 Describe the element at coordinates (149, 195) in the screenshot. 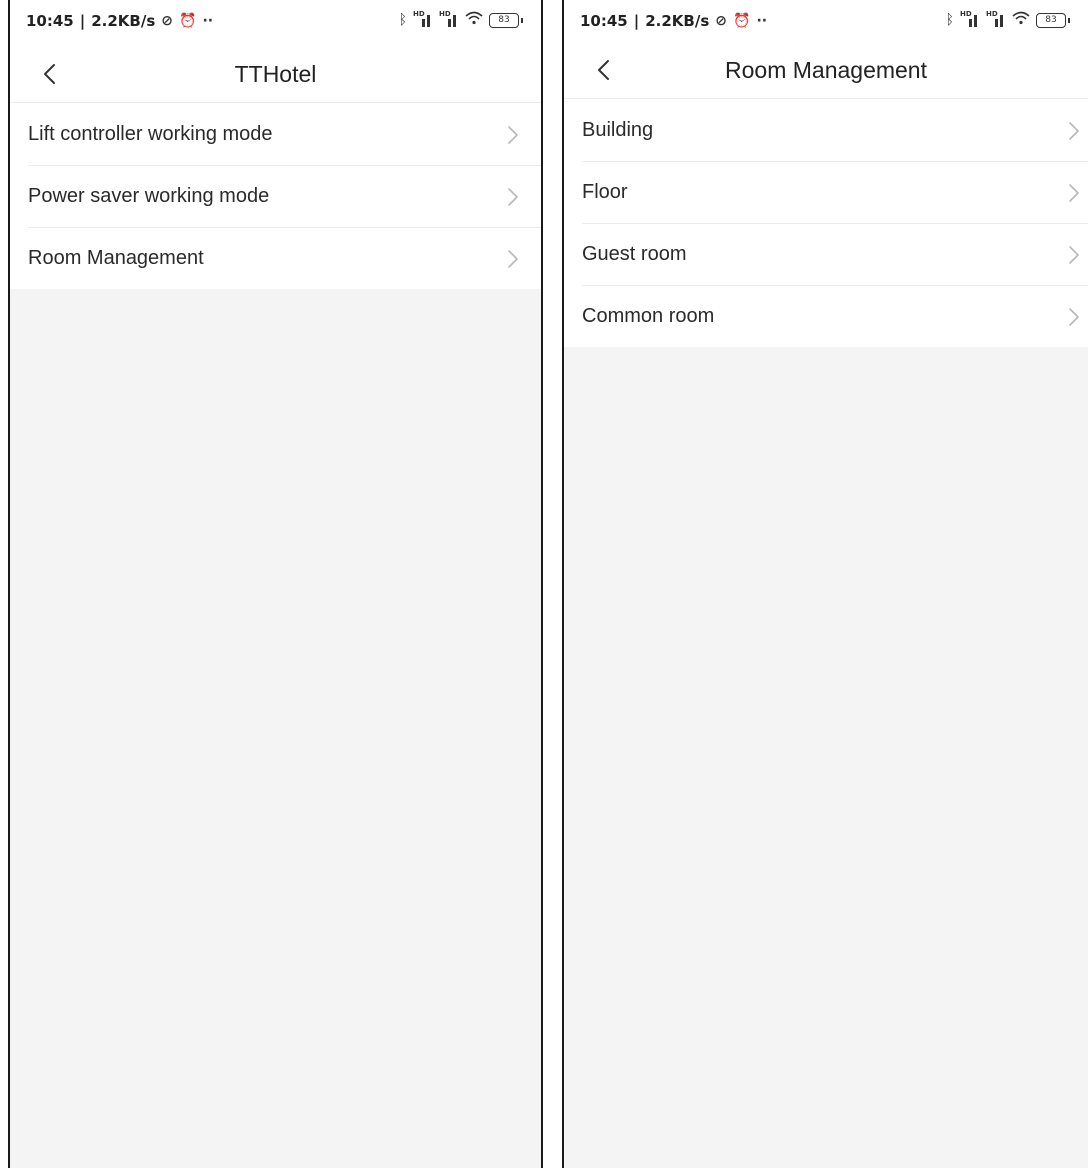

I see `list-item-label: Power saver working mode` at that location.